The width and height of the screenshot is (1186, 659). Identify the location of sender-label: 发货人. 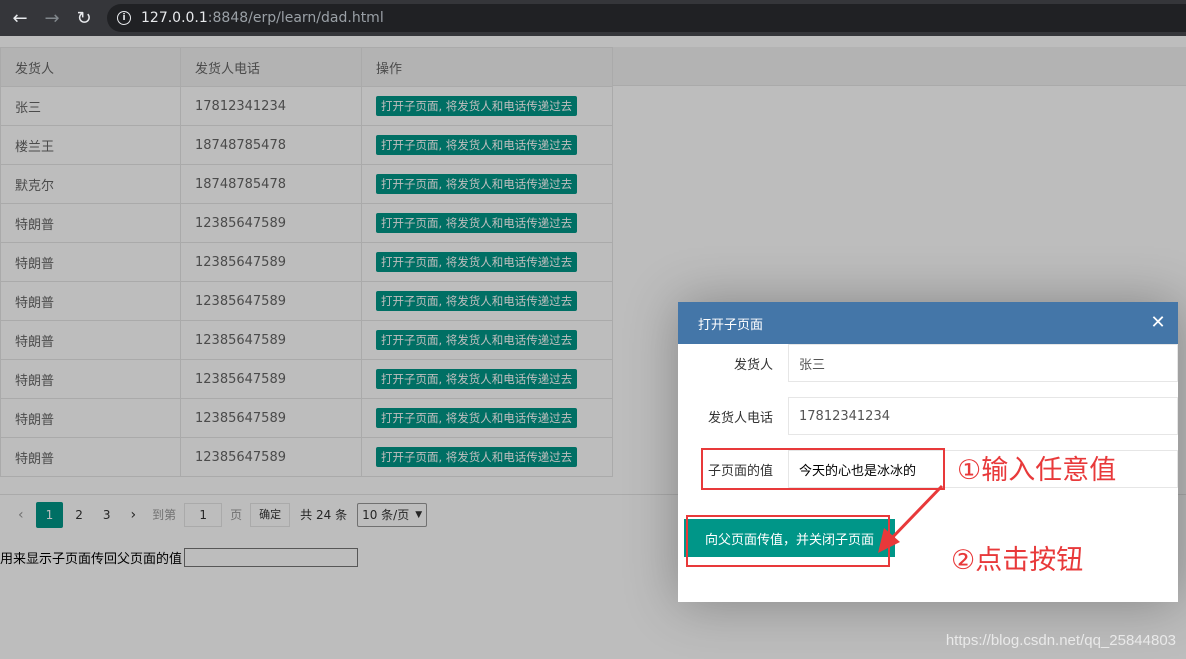
(753, 365).